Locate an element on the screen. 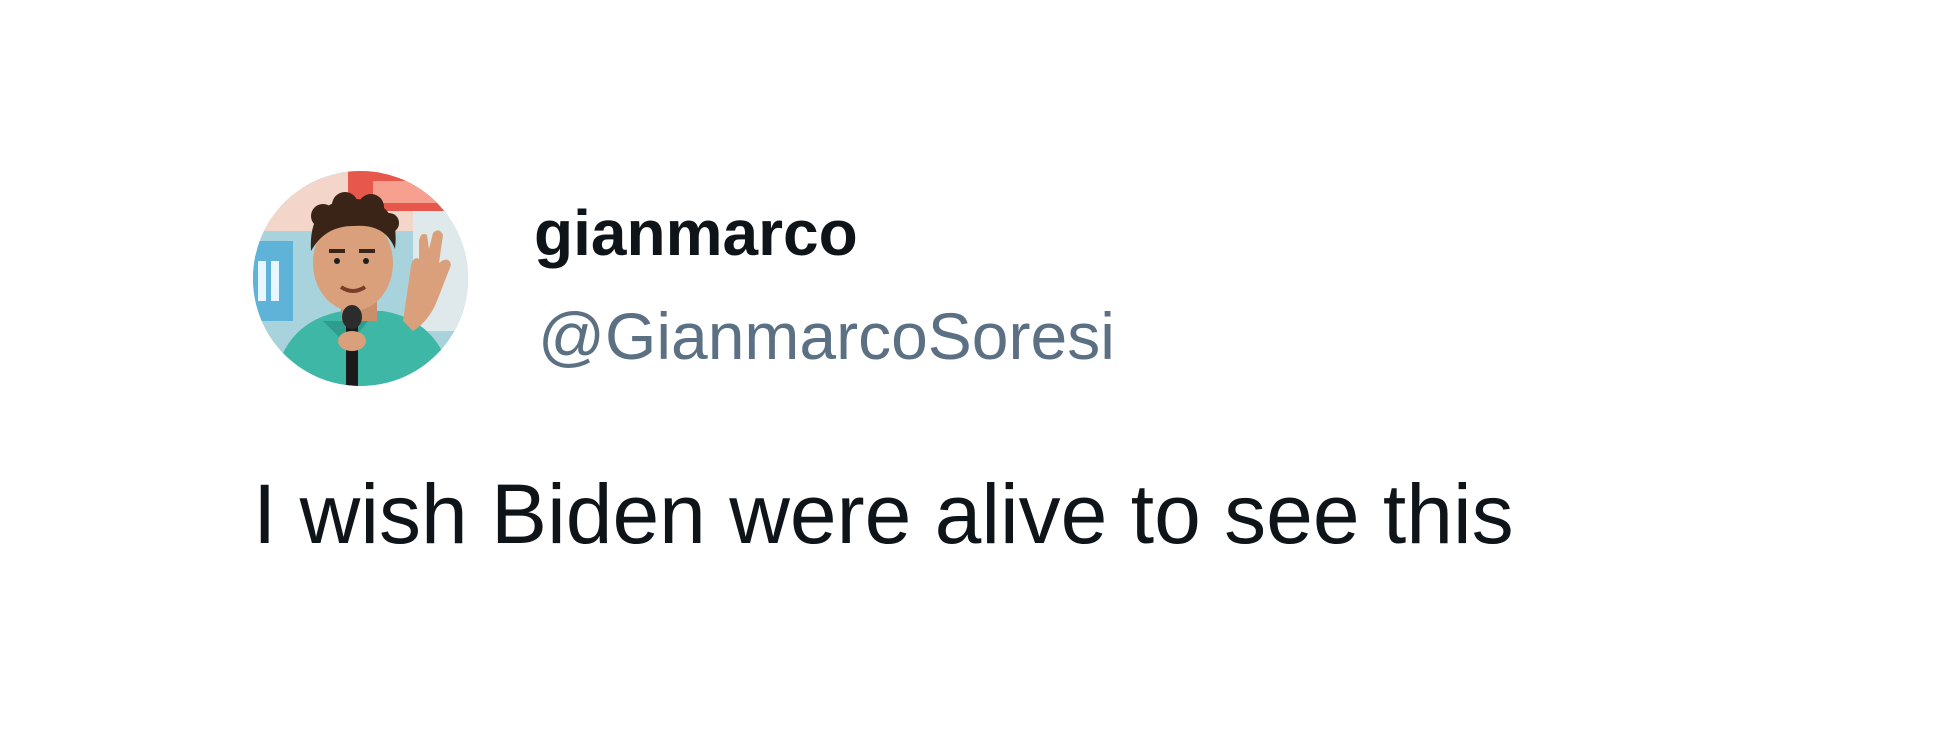 The width and height of the screenshot is (1943, 737). tweet-text: I wish Biden were alive to see this is located at coordinates (883, 514).